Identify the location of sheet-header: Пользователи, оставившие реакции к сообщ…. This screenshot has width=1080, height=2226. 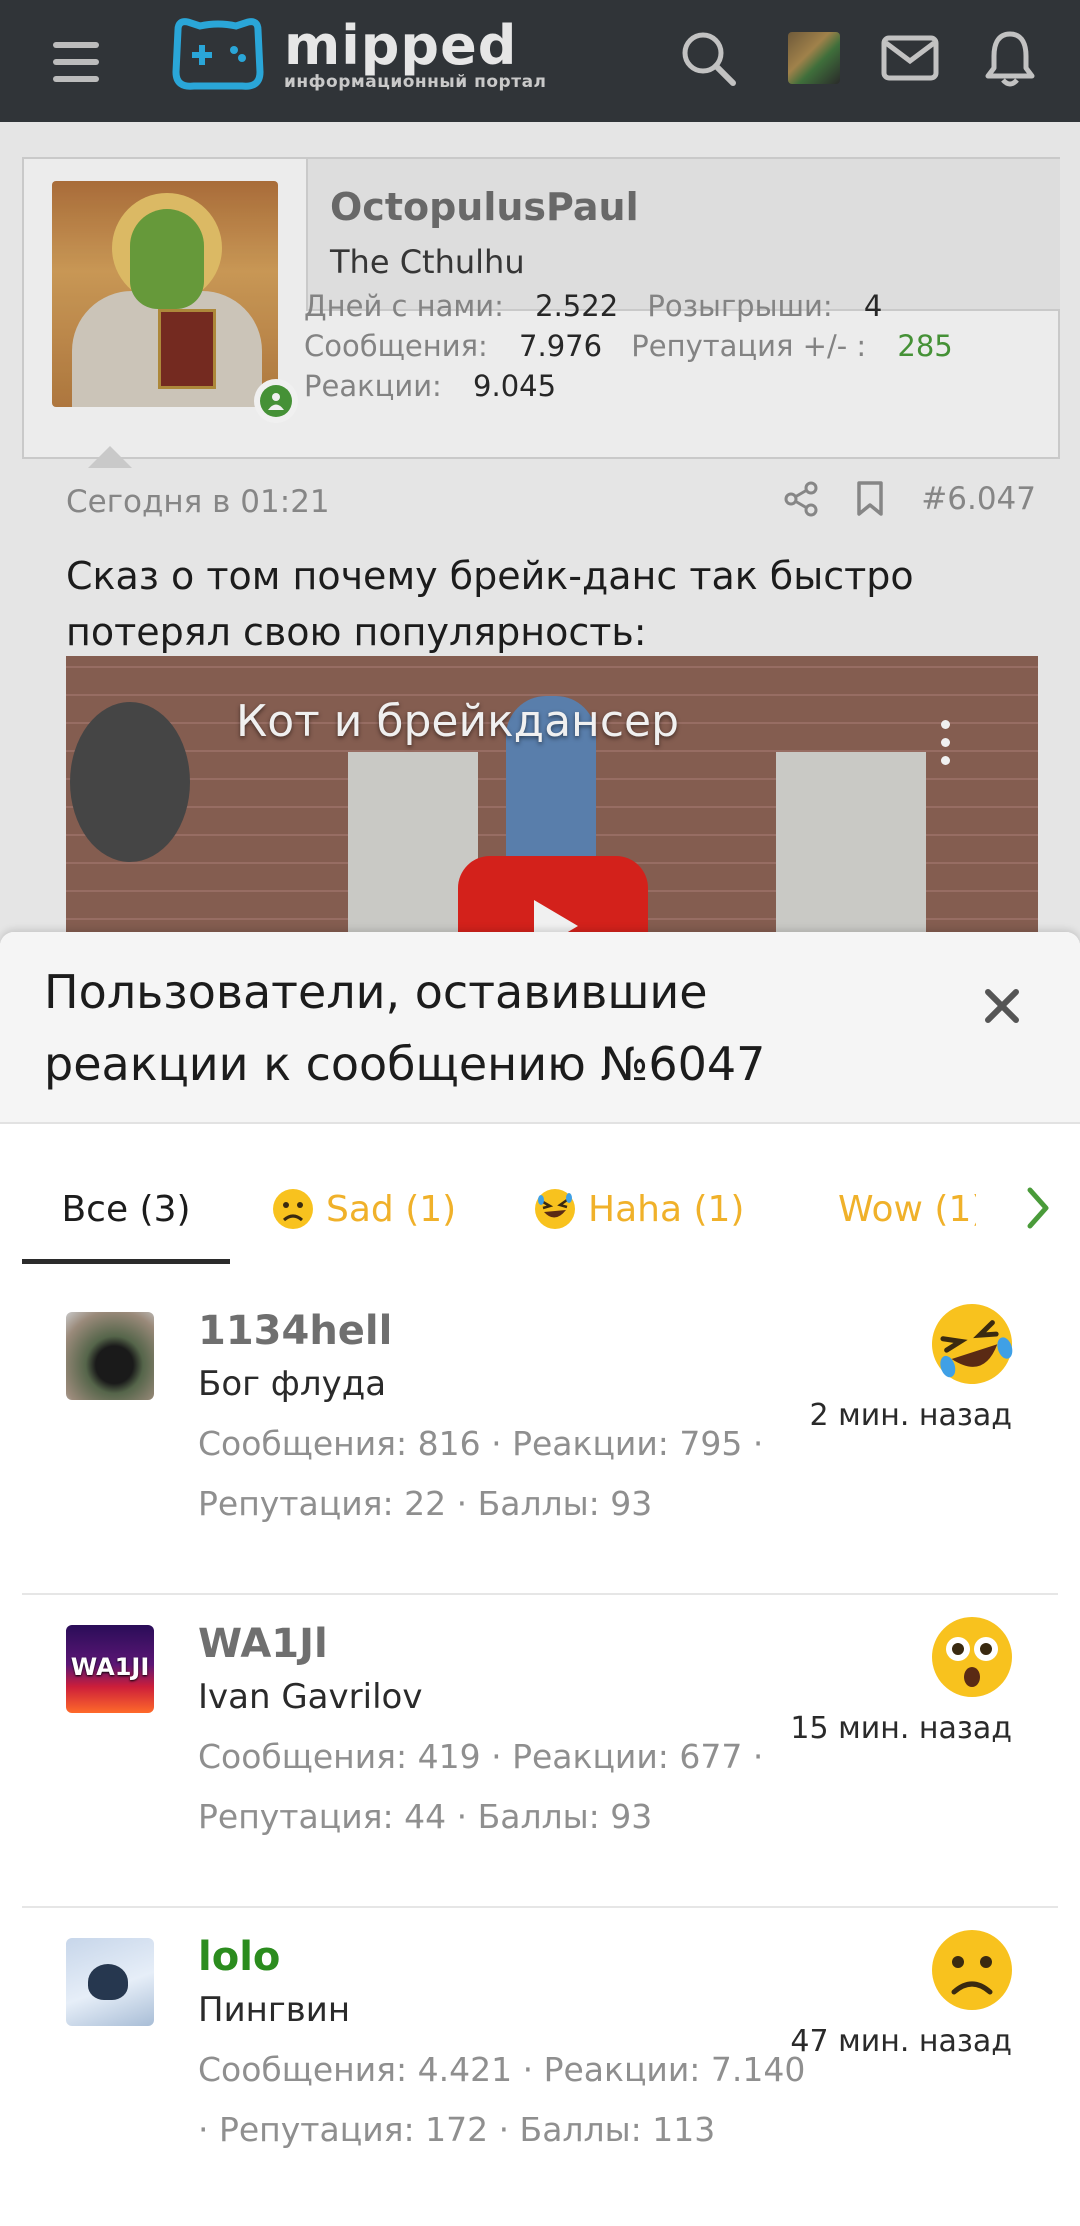
(540, 1028).